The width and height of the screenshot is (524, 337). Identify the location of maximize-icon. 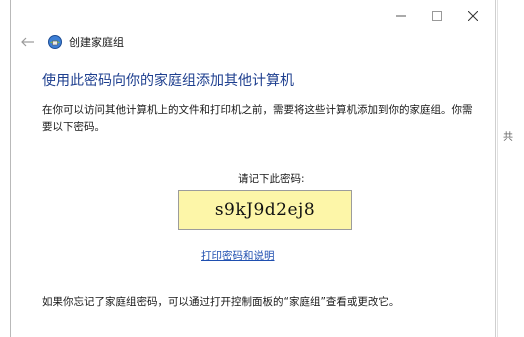
(437, 16).